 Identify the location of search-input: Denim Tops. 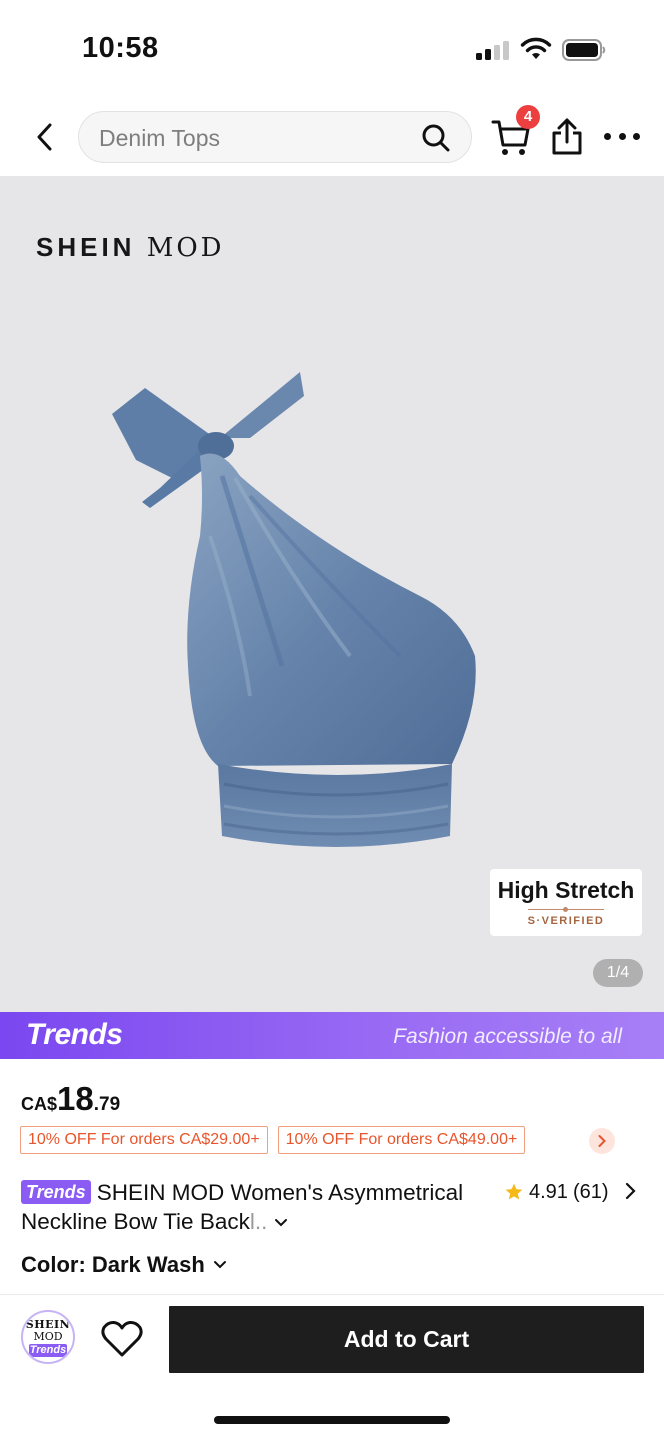
(275, 137).